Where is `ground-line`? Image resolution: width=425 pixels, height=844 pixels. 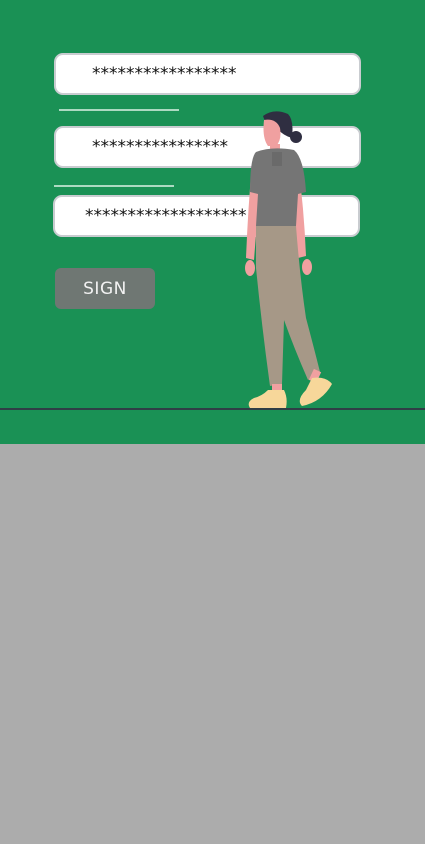
ground-line is located at coordinates (212, 409).